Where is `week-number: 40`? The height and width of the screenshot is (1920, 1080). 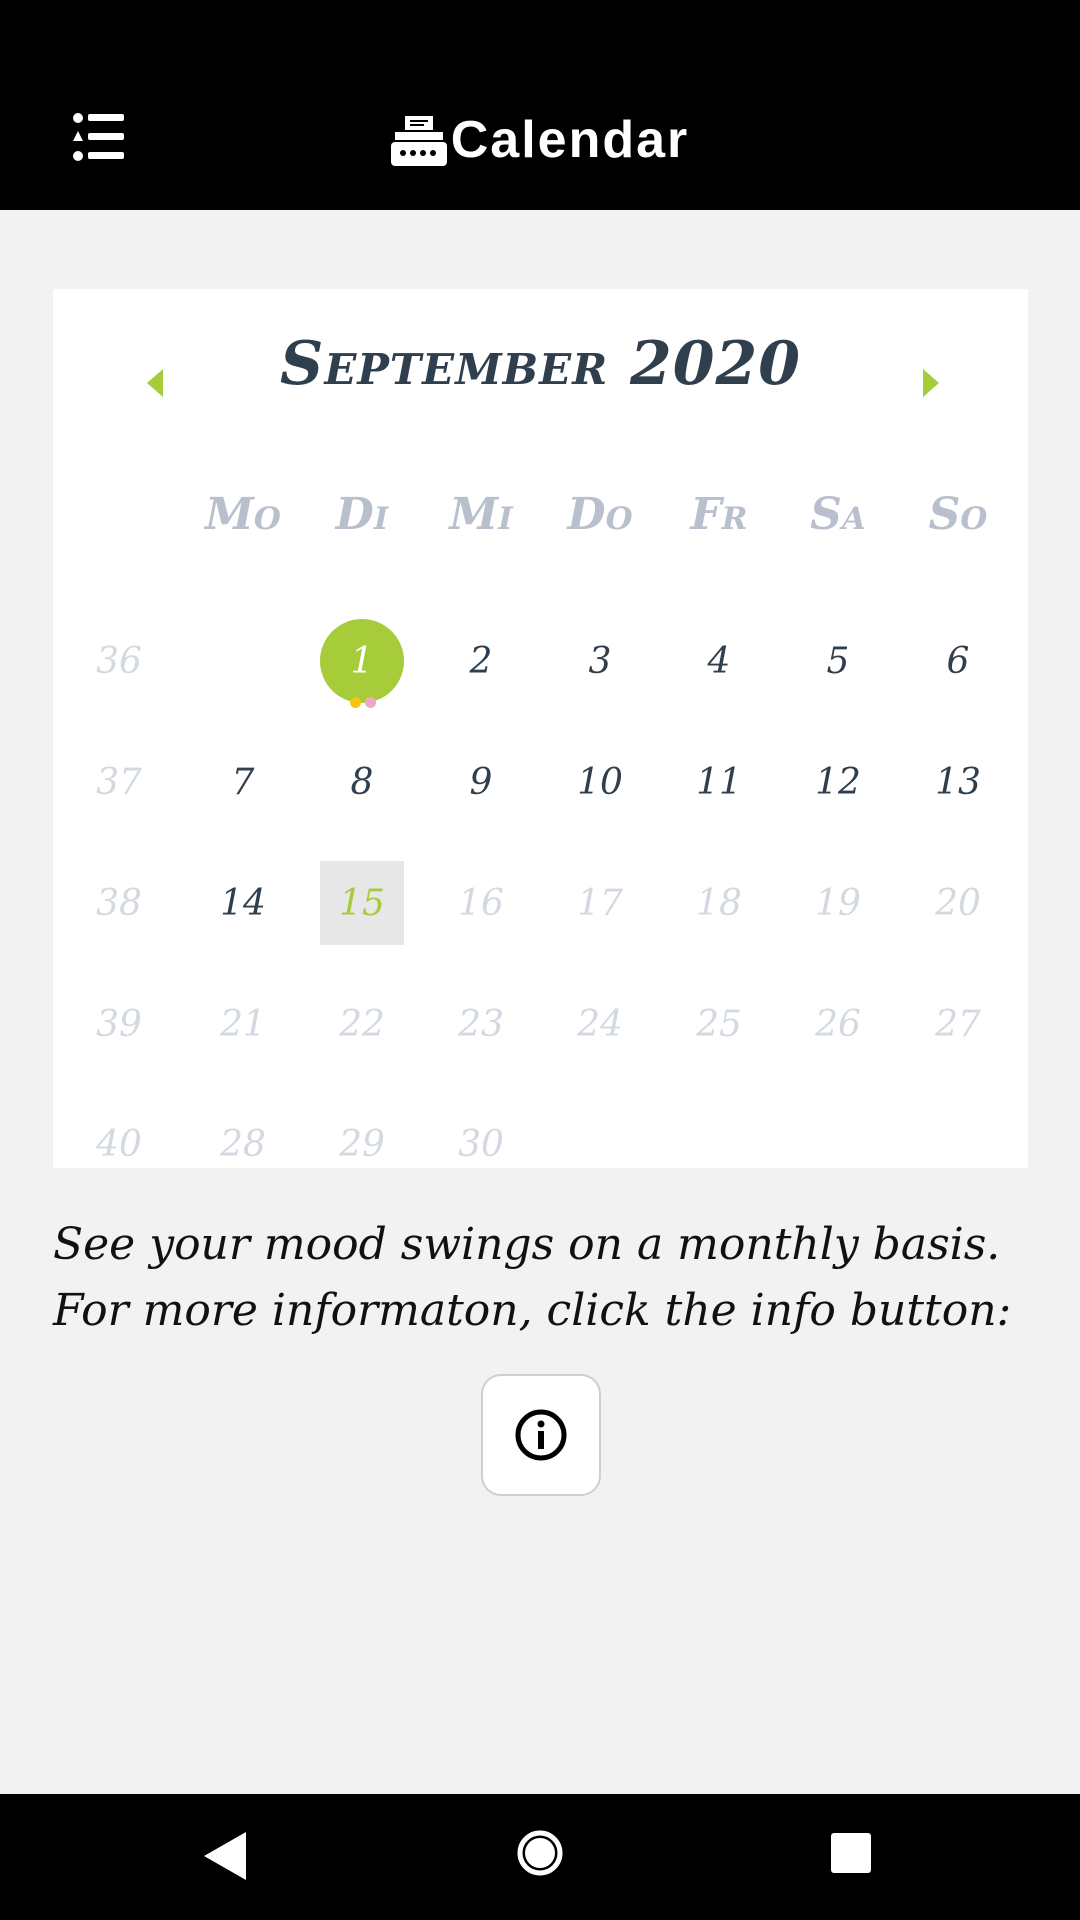 week-number: 40 is located at coordinates (119, 1144).